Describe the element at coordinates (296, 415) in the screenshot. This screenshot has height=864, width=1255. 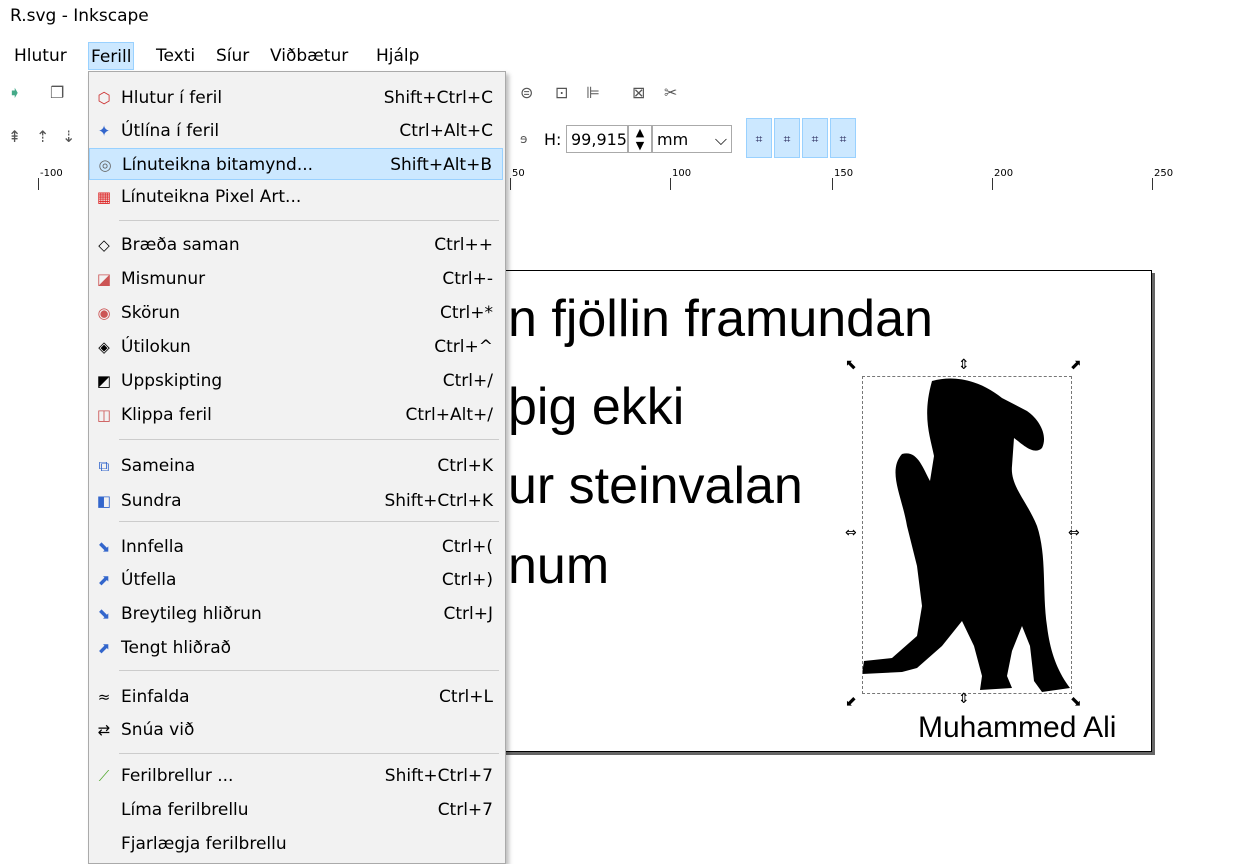
I see `menu-item-cut-path: ◫ Klippa feril Ctrl+Alt+/` at that location.